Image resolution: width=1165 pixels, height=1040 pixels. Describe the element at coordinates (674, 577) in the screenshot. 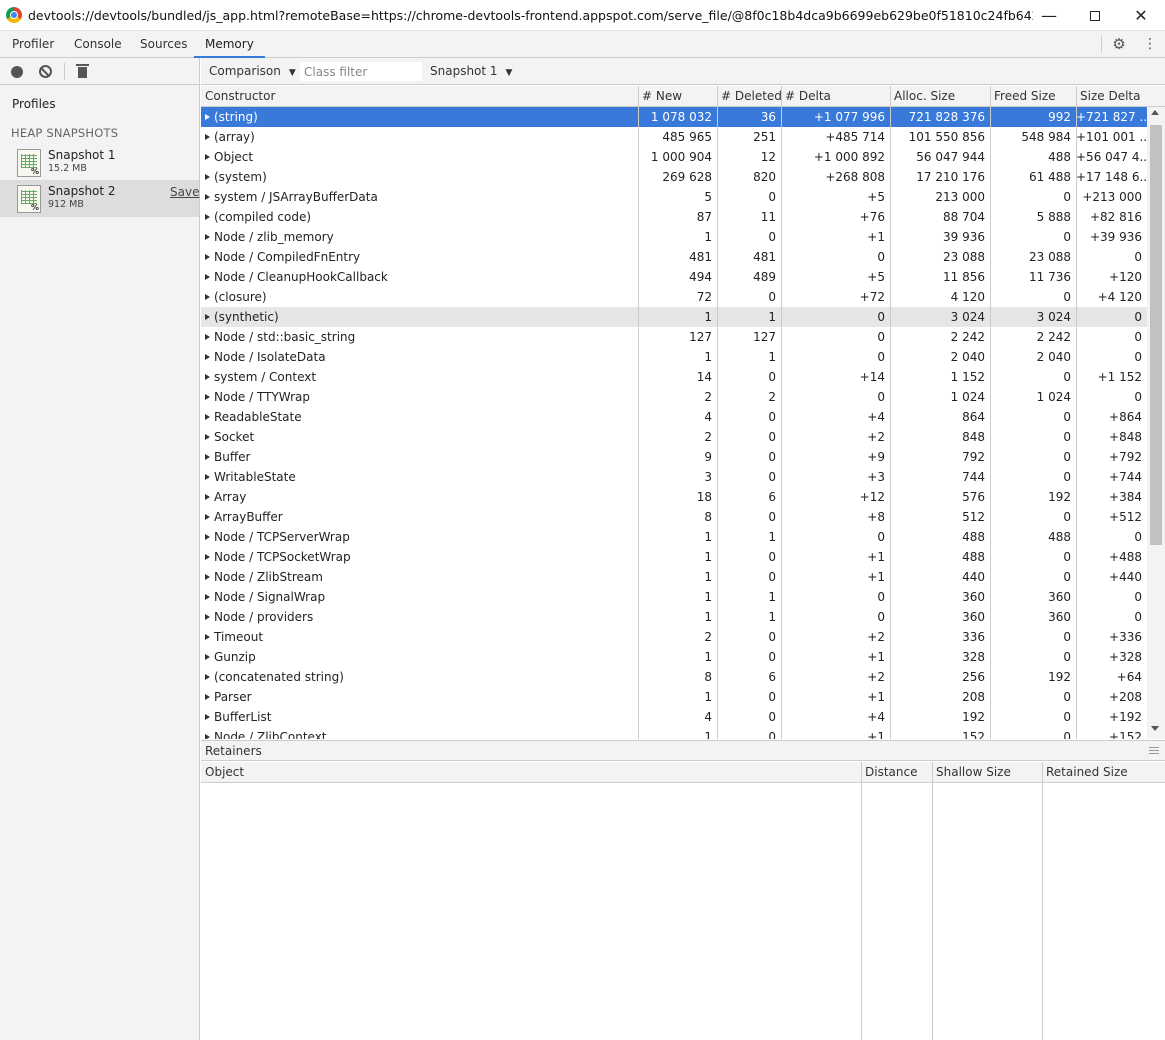

I see `table-row: Node / ZlibStream 1 0 +1 440 0 +440` at that location.